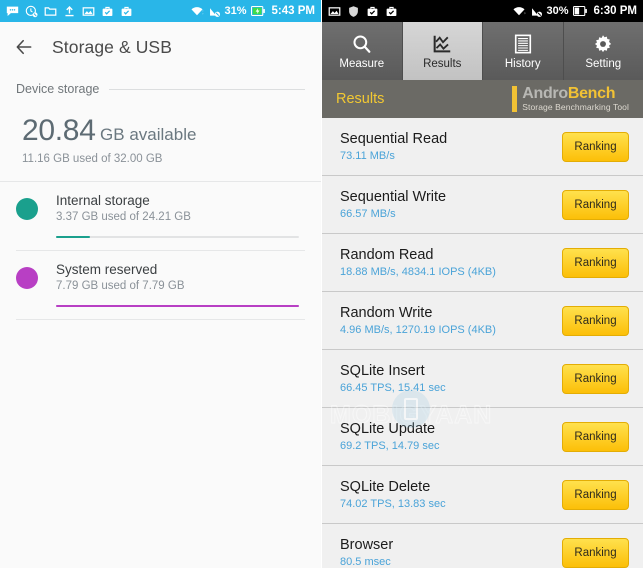  Describe the element at coordinates (368, 214) in the screenshot. I see `benchmark-value: 66.57 MB/s` at that location.